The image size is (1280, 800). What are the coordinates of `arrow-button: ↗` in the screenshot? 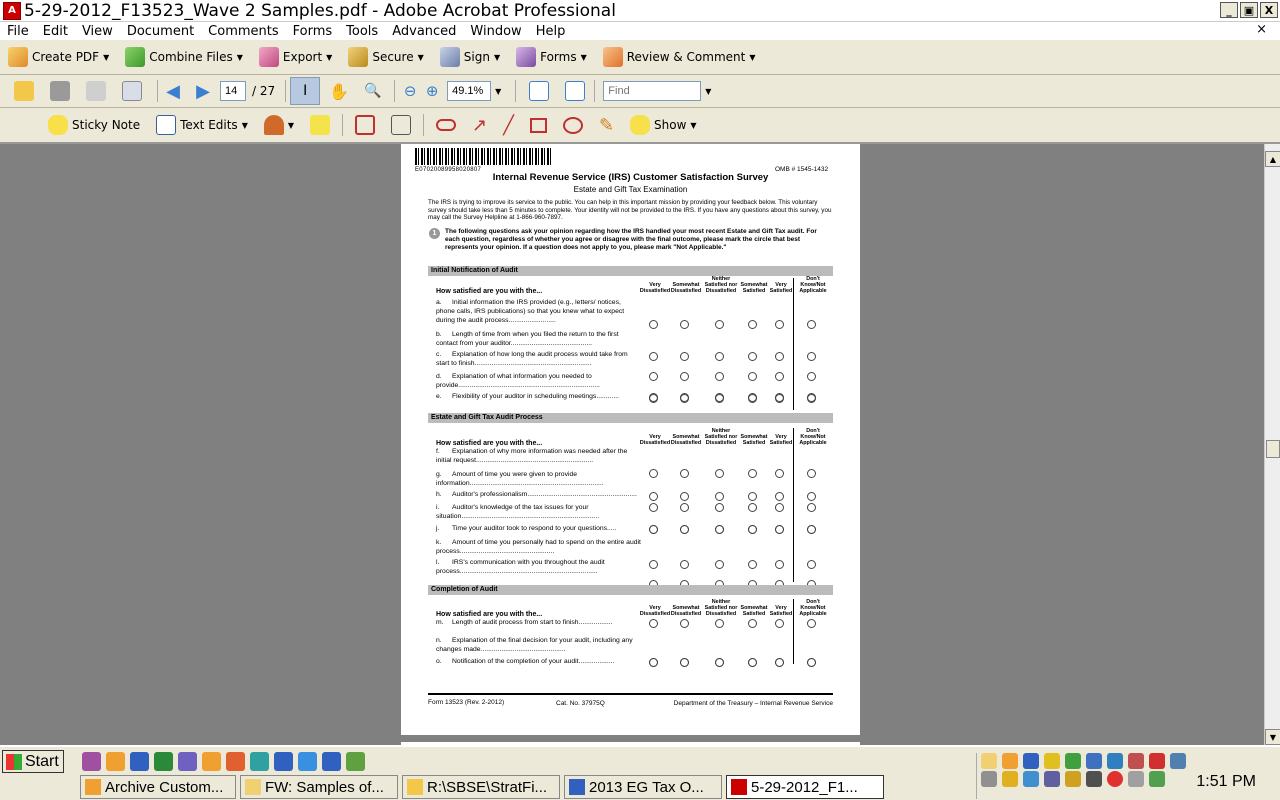 It's located at (479, 125).